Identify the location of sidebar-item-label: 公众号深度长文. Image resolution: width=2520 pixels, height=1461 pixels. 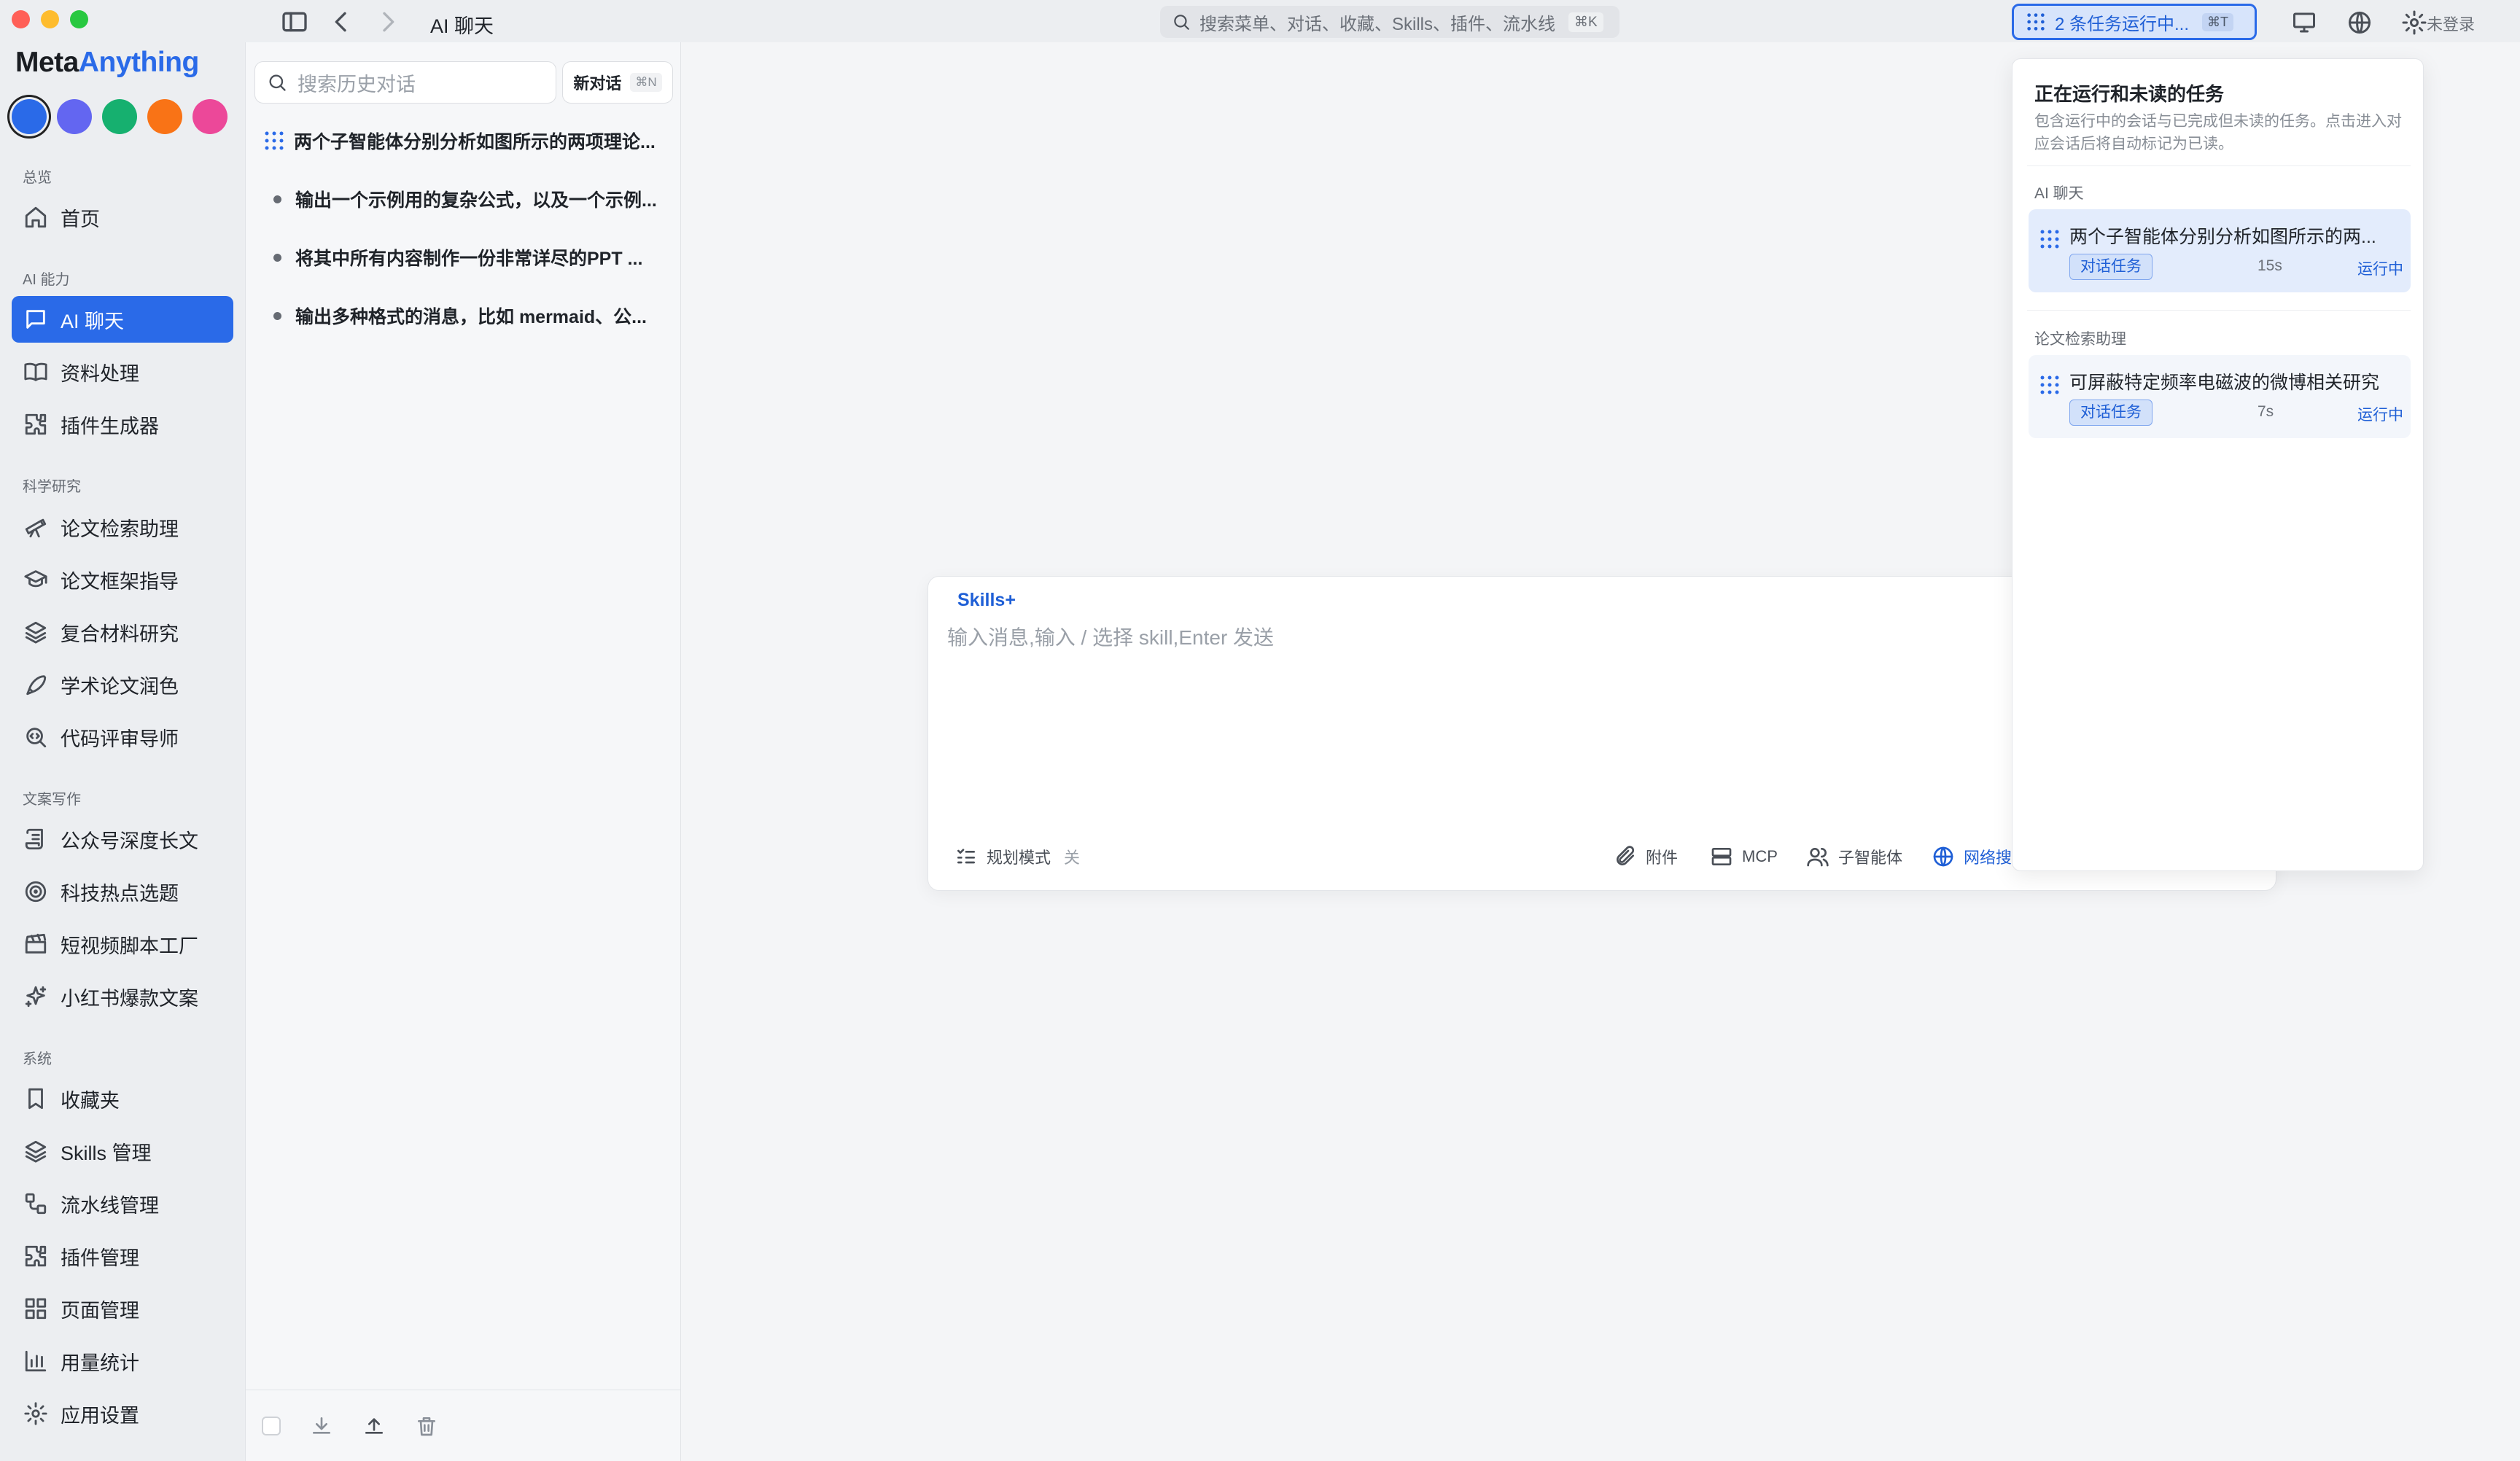
(129, 841).